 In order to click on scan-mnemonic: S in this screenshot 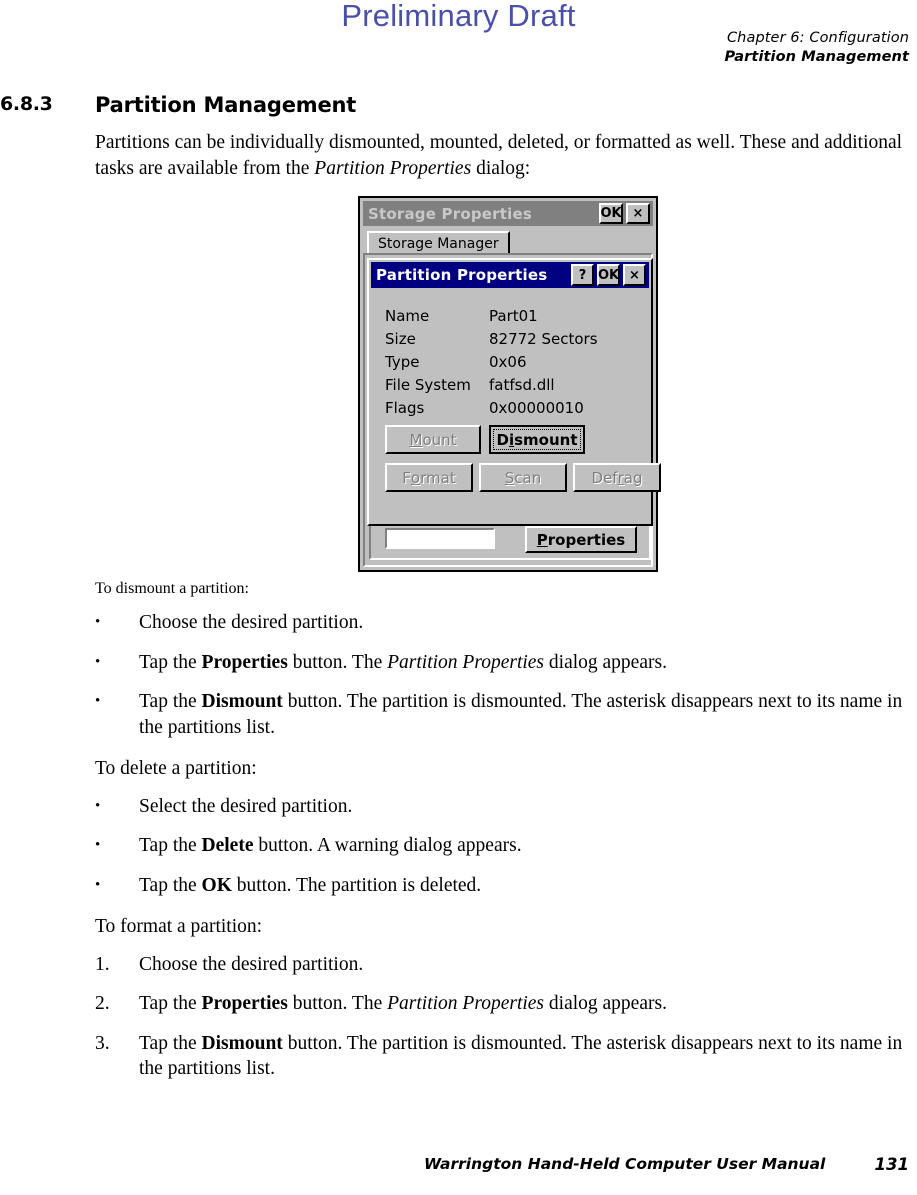, I will do `click(509, 477)`.